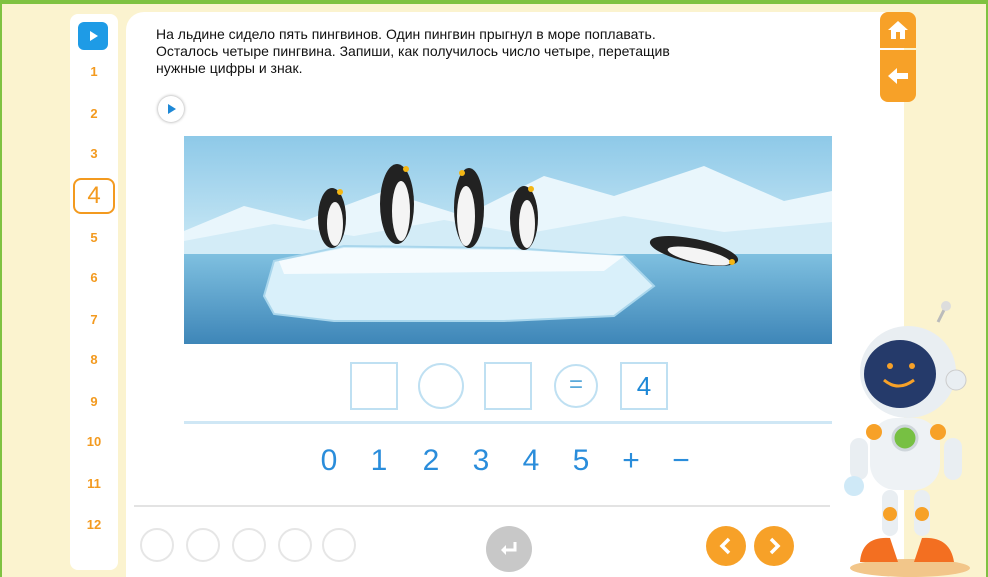 The width and height of the screenshot is (988, 577). I want to click on task-number-list: 1 2 3 4 5 6 7 8 9 10 11 12, so click(94, 292).